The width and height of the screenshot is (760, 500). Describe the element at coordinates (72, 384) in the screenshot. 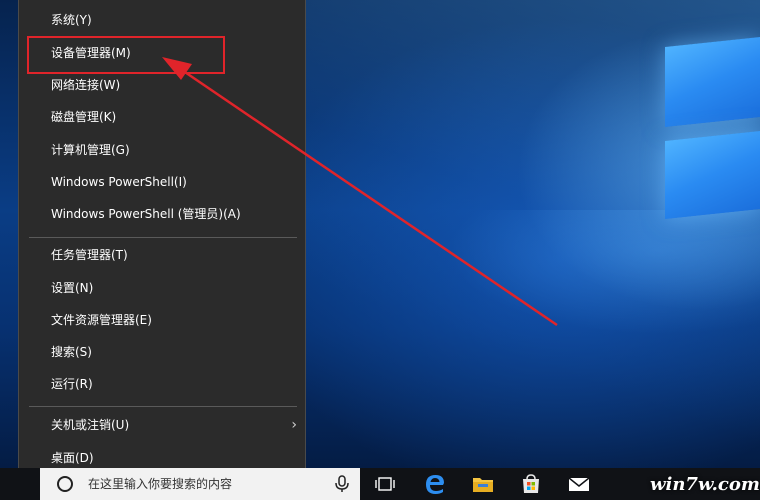

I see `menu-item-label: 运行(R)` at that location.